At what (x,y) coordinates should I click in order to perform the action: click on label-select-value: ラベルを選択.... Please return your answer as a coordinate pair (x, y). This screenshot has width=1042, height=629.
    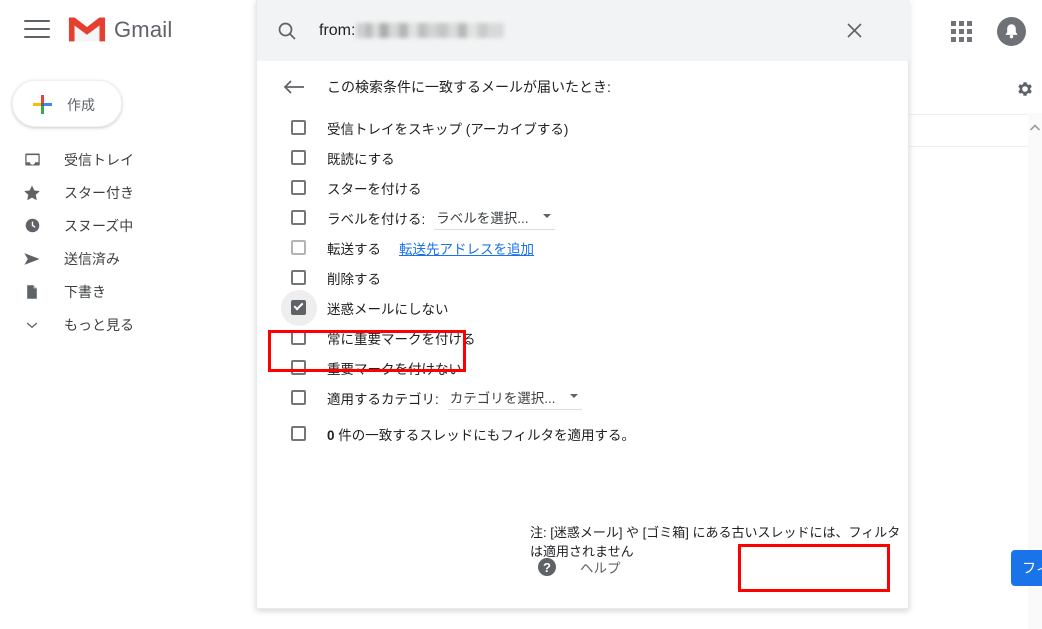
    Looking at the image, I should click on (482, 218).